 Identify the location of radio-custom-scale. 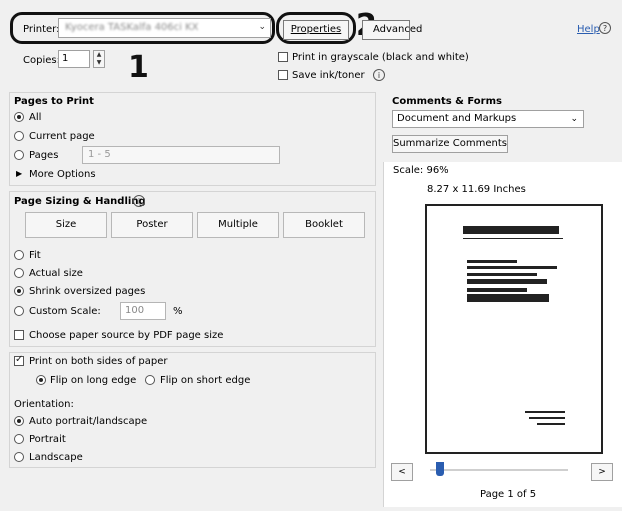
(19, 311).